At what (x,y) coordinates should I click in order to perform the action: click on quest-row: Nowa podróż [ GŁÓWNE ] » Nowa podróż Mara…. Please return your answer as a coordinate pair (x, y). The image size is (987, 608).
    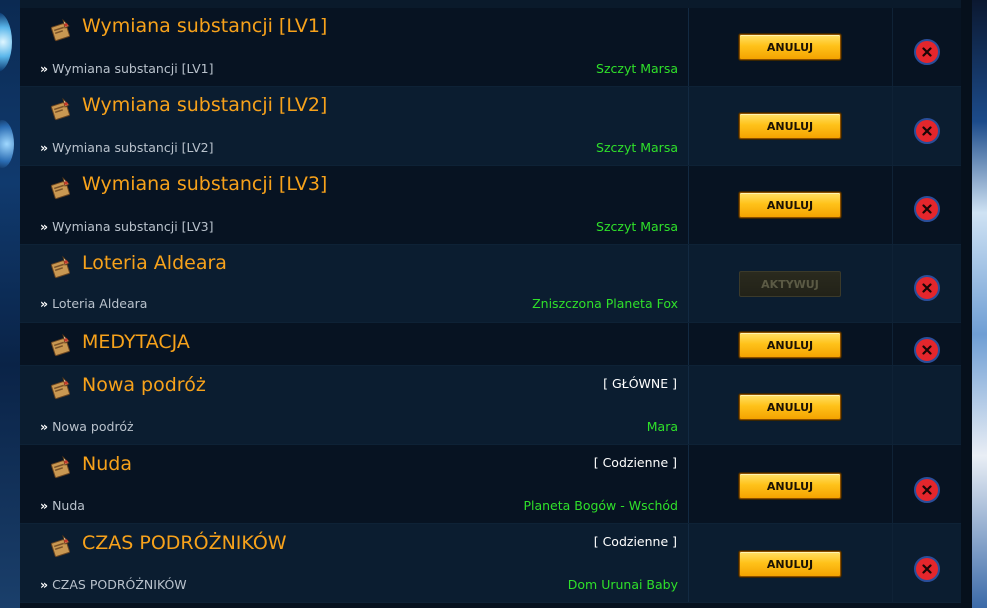
    Looking at the image, I should click on (490, 405).